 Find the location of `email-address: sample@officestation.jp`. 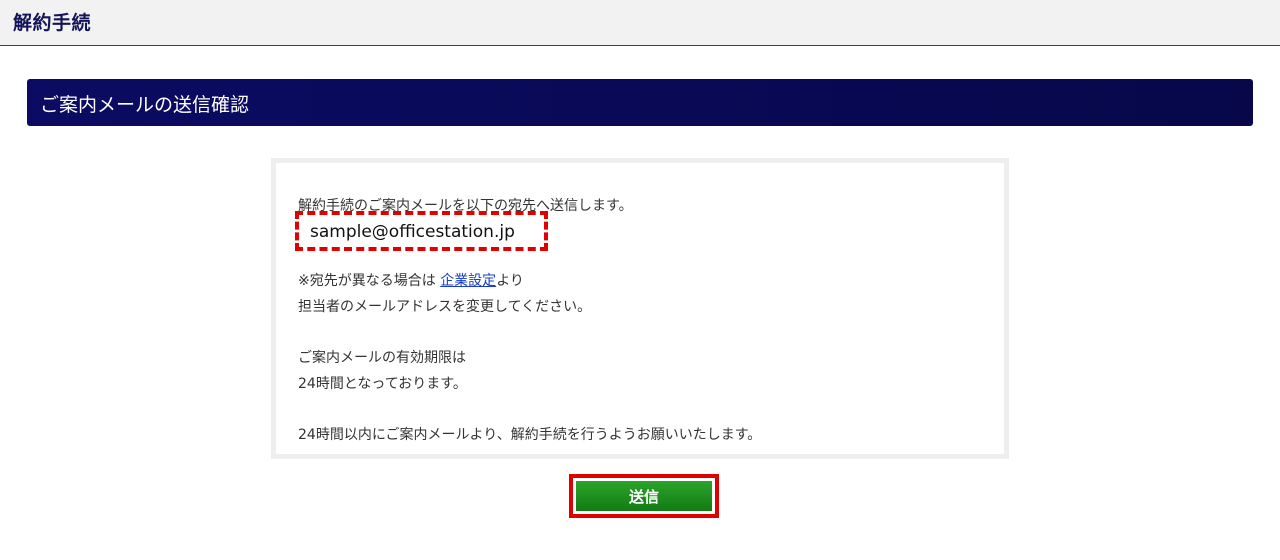

email-address: sample@officestation.jp is located at coordinates (412, 232).